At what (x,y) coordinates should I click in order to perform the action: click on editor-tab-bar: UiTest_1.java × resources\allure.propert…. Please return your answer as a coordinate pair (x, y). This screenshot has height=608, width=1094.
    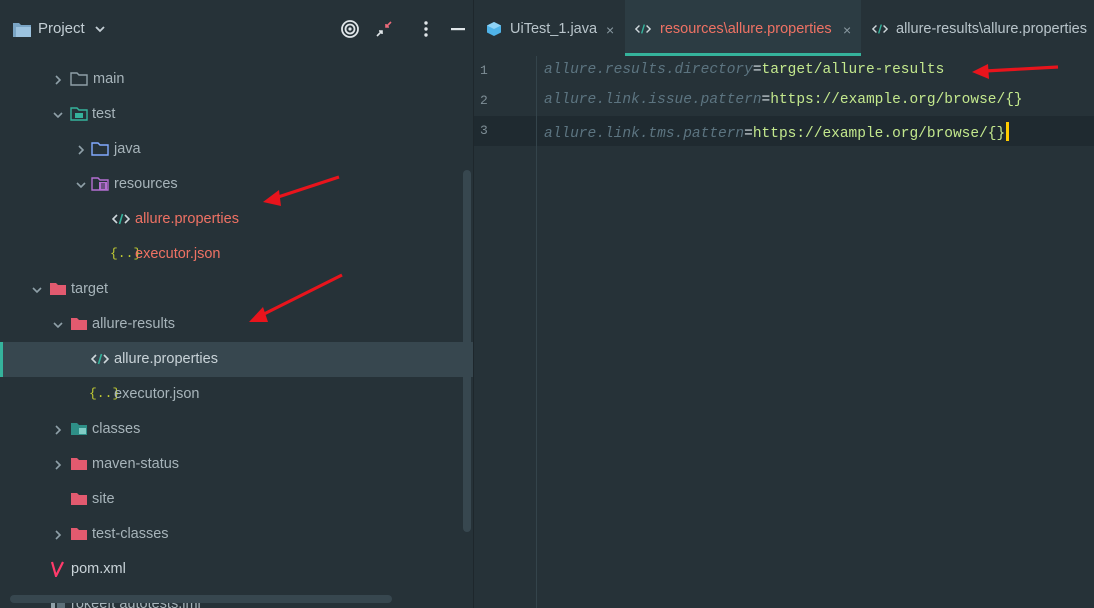
    Looking at the image, I should click on (784, 28).